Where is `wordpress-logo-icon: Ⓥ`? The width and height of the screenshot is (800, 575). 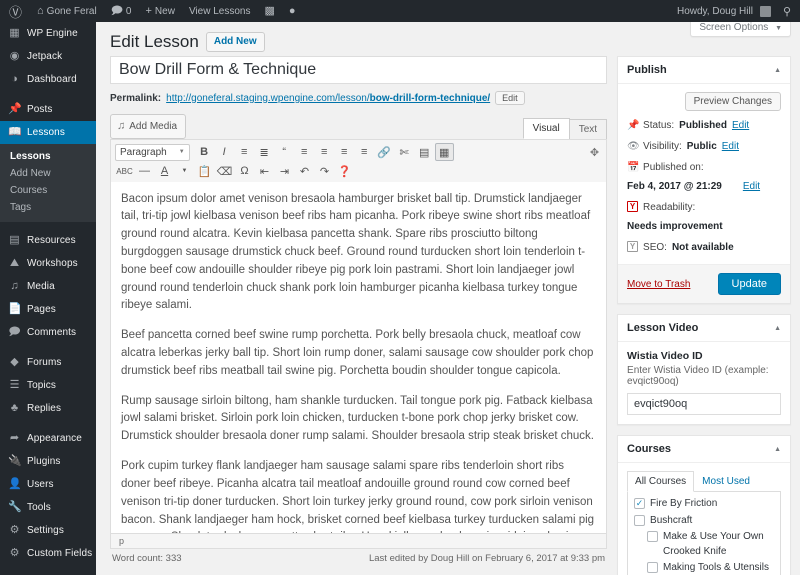 wordpress-logo-icon: Ⓥ is located at coordinates (15, 11).